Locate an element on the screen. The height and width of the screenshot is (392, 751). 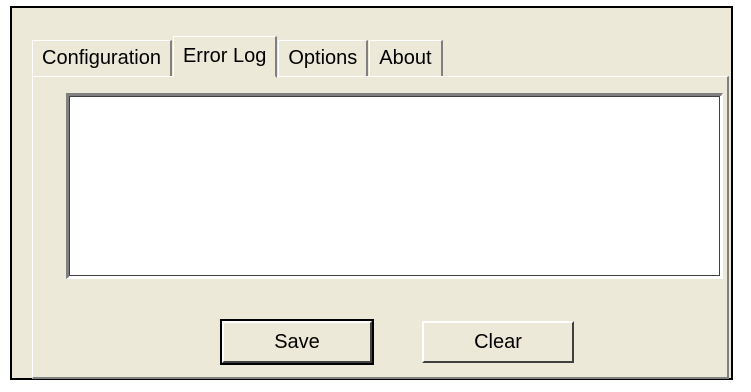
tab-configuration: Configuration is located at coordinates (102, 58).